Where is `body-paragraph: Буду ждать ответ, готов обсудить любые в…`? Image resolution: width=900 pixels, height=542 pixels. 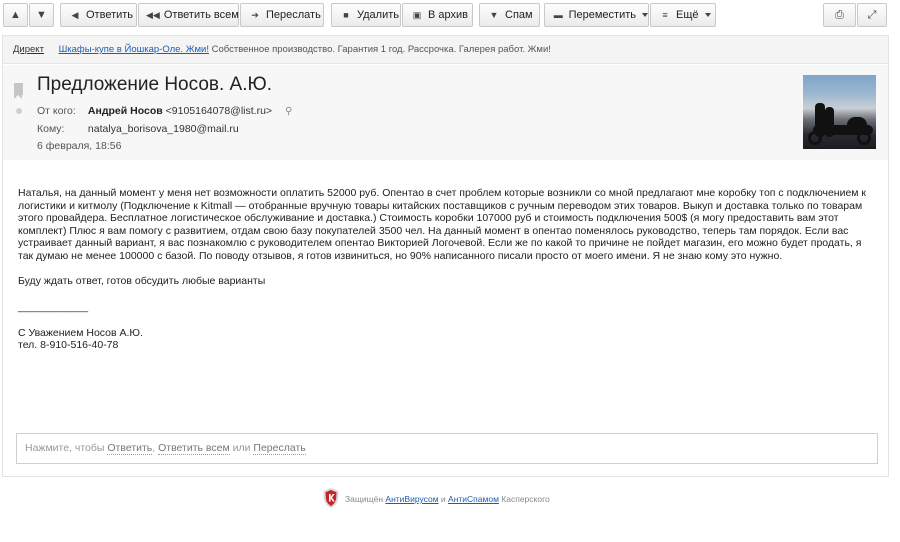 body-paragraph: Буду ждать ответ, готов обсудить любые в… is located at coordinates (142, 280).